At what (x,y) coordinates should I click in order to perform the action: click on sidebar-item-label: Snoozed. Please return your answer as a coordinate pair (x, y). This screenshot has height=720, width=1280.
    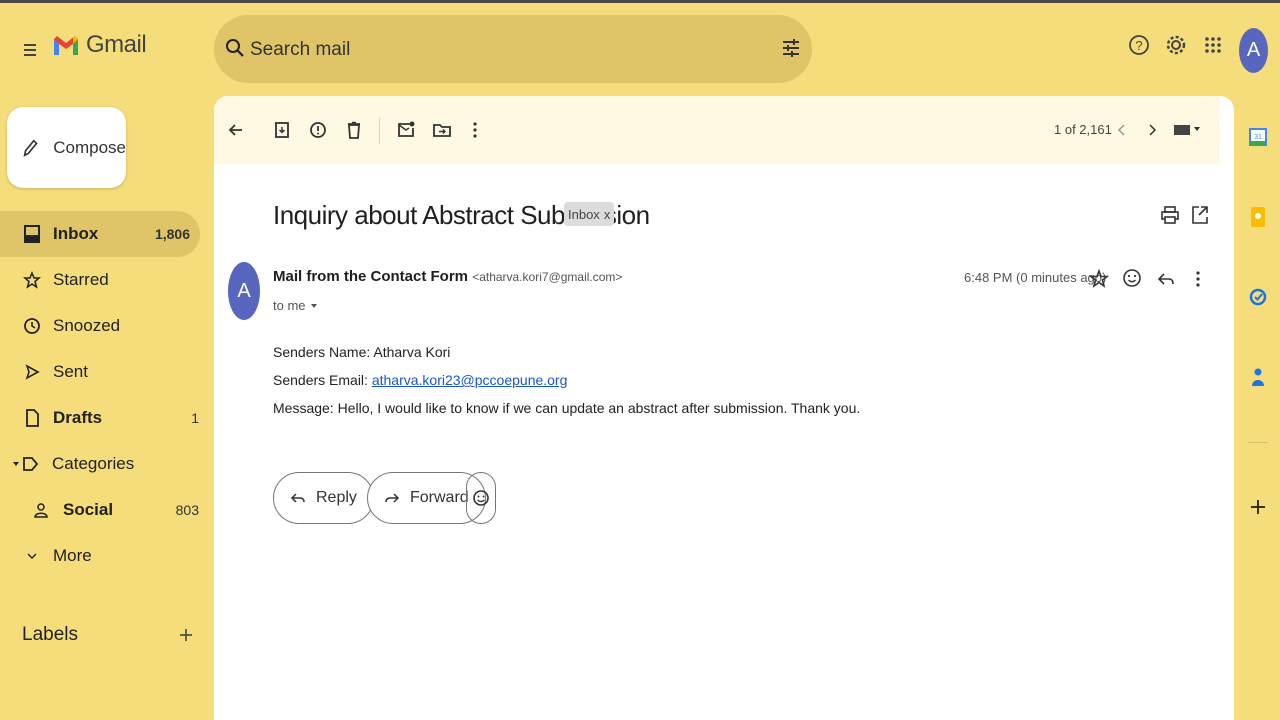
    Looking at the image, I should click on (87, 325).